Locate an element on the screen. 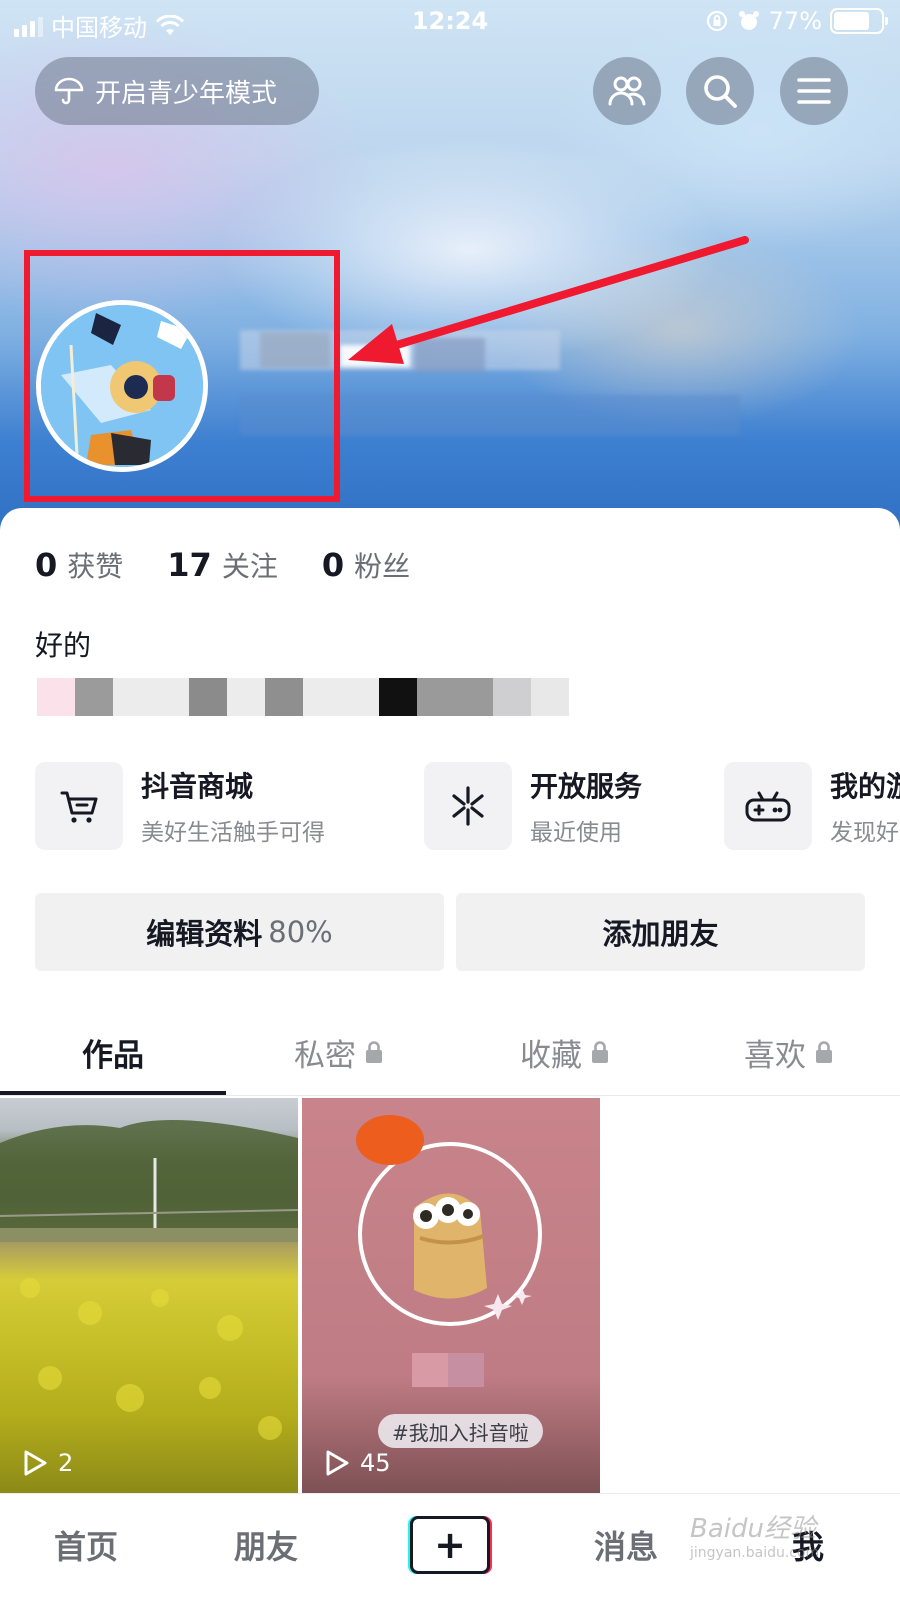  annotation-arrow is located at coordinates (548, 300).